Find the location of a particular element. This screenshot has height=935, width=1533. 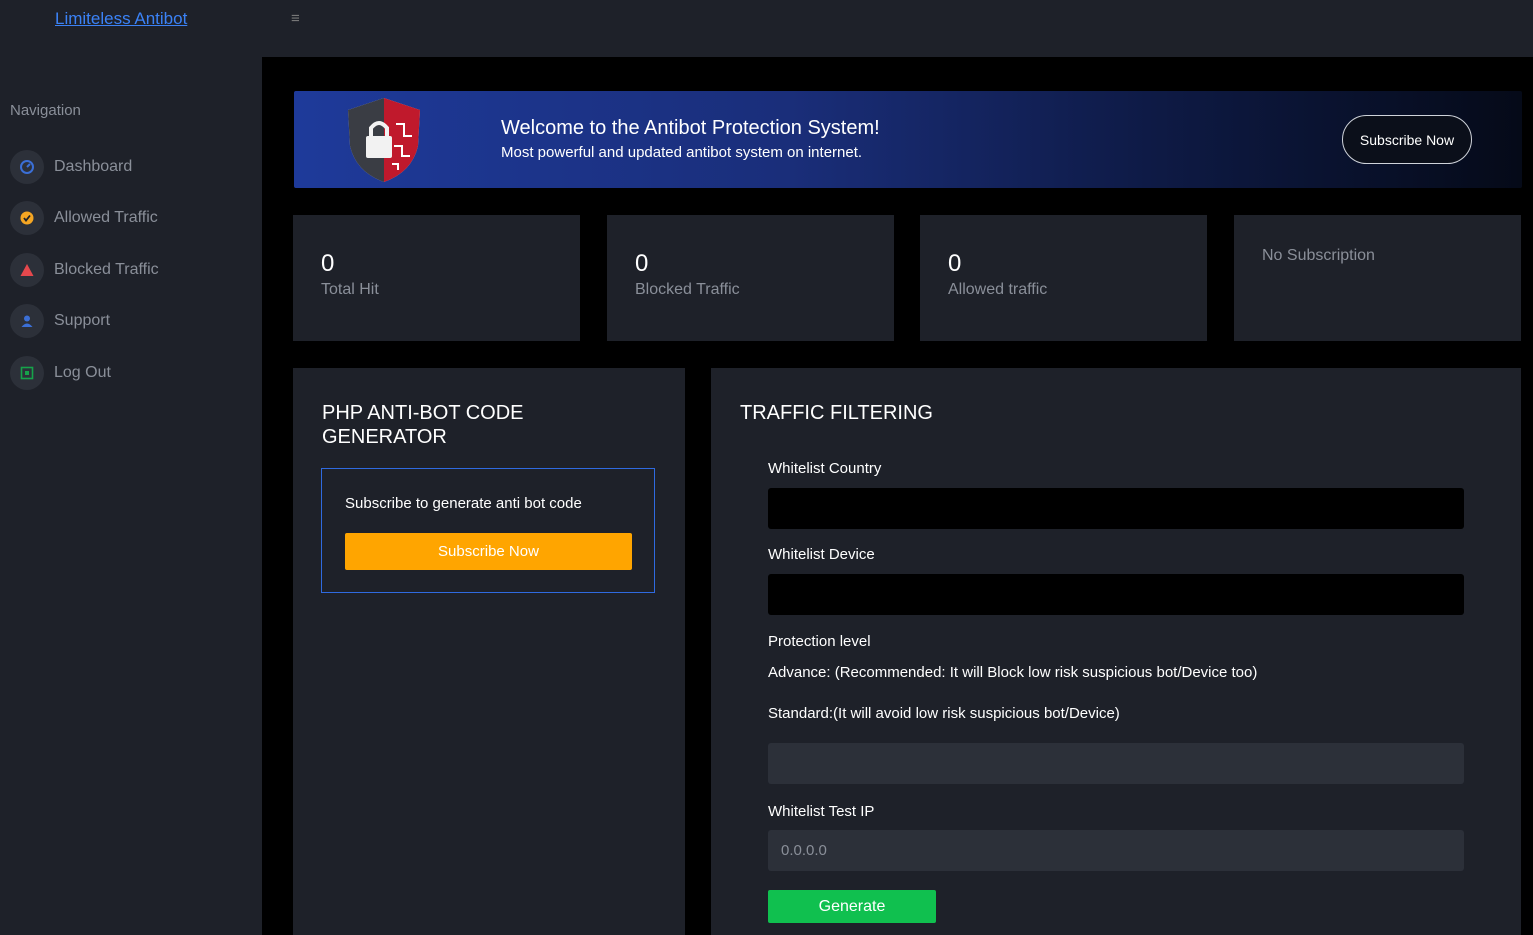

nav-heading: Navigation is located at coordinates (45, 110).